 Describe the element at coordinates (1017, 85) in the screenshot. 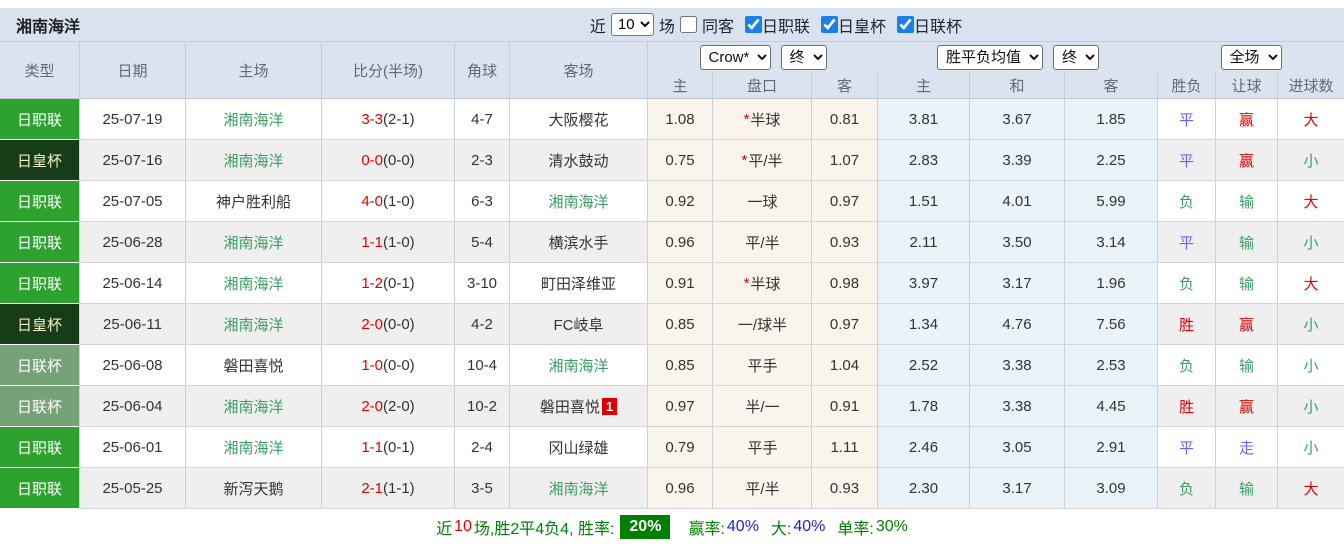

I see `subcol-odds-draw: 和` at that location.